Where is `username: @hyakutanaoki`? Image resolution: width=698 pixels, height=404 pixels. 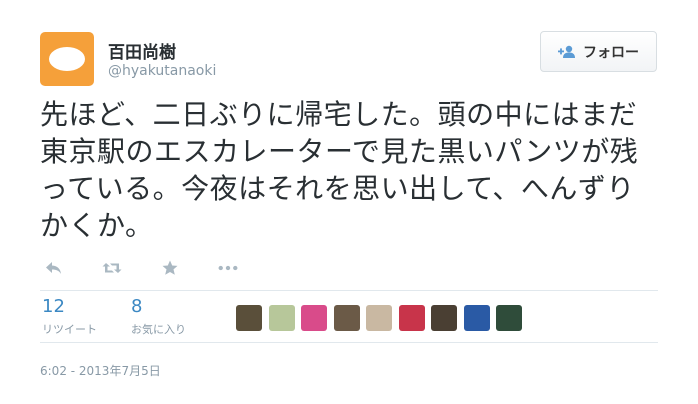 username: @hyakutanaoki is located at coordinates (162, 71).